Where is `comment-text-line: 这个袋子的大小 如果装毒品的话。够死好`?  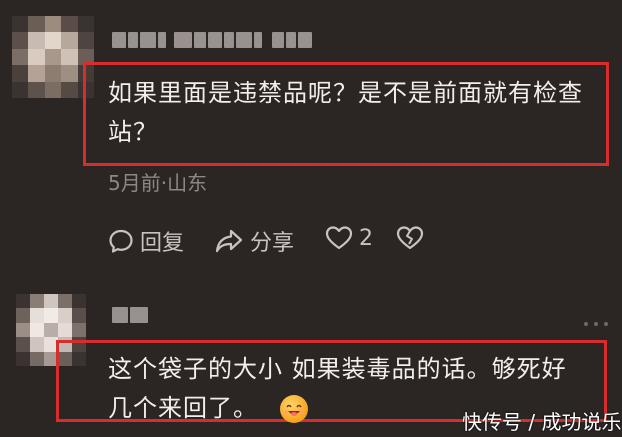
comment-text-line: 这个袋子的大小 如果装毒品的话。够死好 is located at coordinates (337, 369).